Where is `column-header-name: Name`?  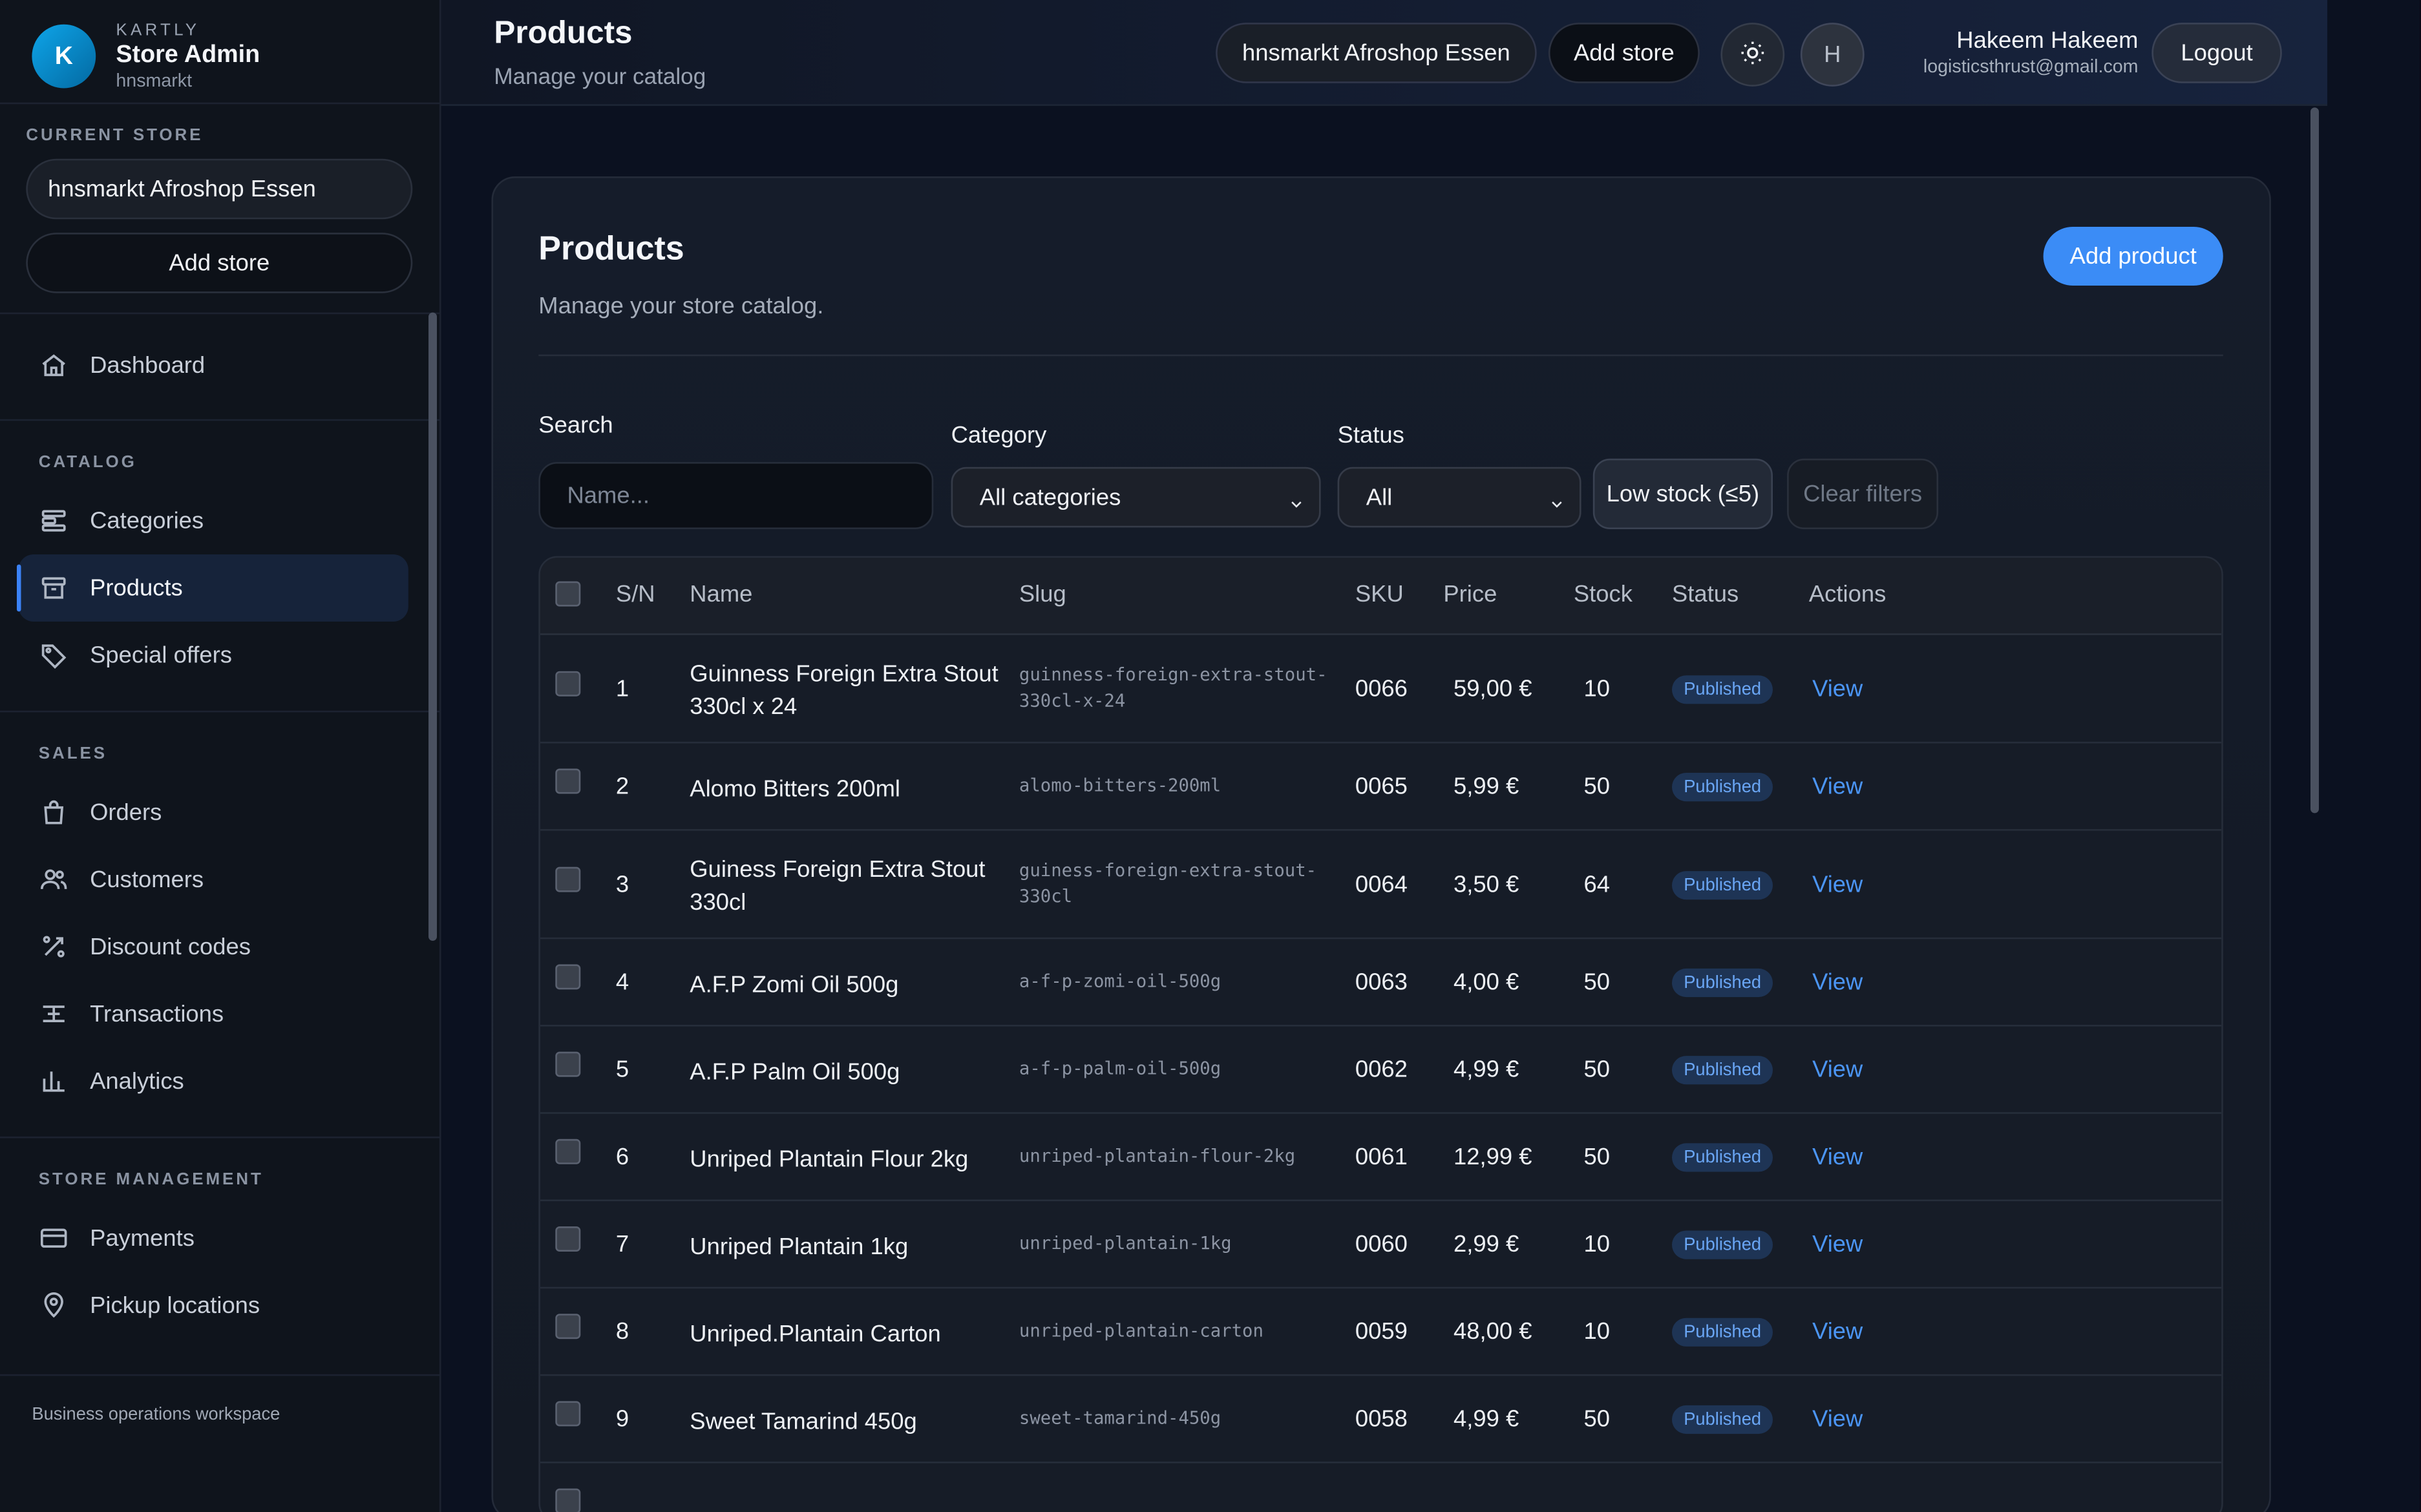
column-header-name: Name is located at coordinates (721, 594).